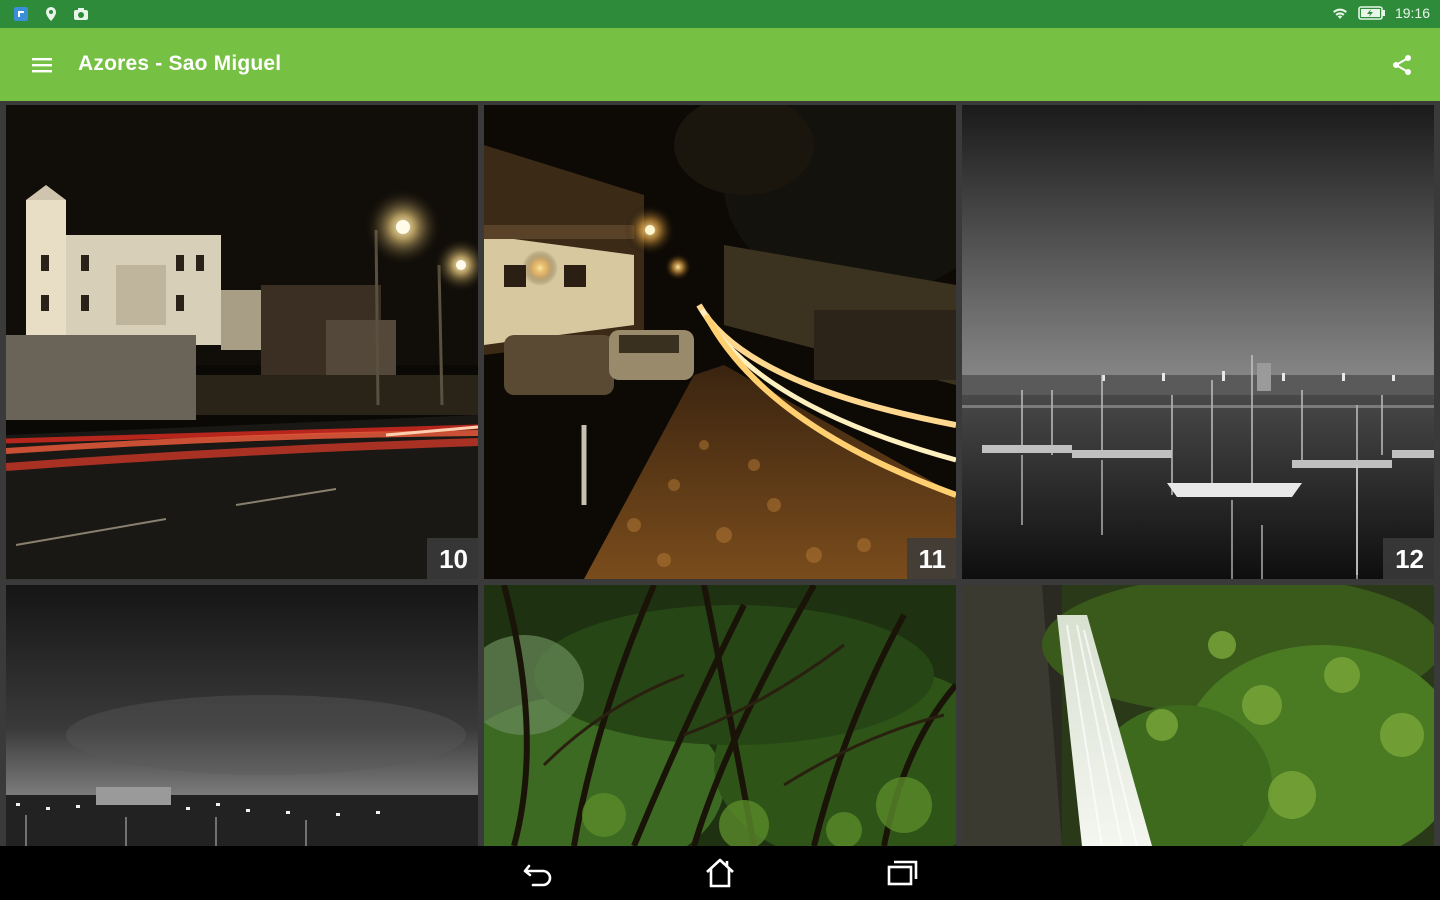 This screenshot has width=1440, height=900. I want to click on photo-number: 12, so click(1408, 558).